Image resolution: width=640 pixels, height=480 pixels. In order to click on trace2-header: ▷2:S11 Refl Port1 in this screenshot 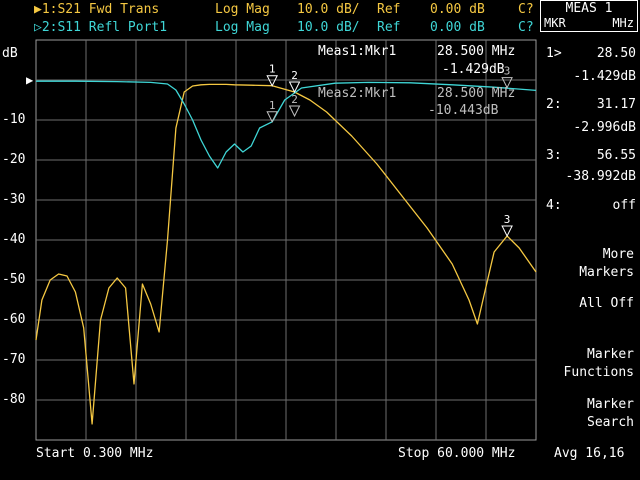, I will do `click(100, 28)`.